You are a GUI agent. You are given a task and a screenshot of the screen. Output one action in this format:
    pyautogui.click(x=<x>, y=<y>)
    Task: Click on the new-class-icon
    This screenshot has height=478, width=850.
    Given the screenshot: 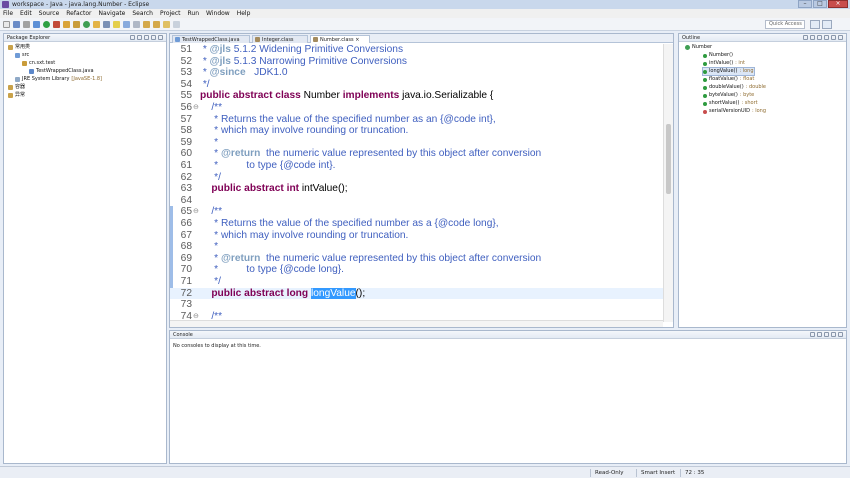 What is the action you would take?
    pyautogui.click(x=86, y=24)
    